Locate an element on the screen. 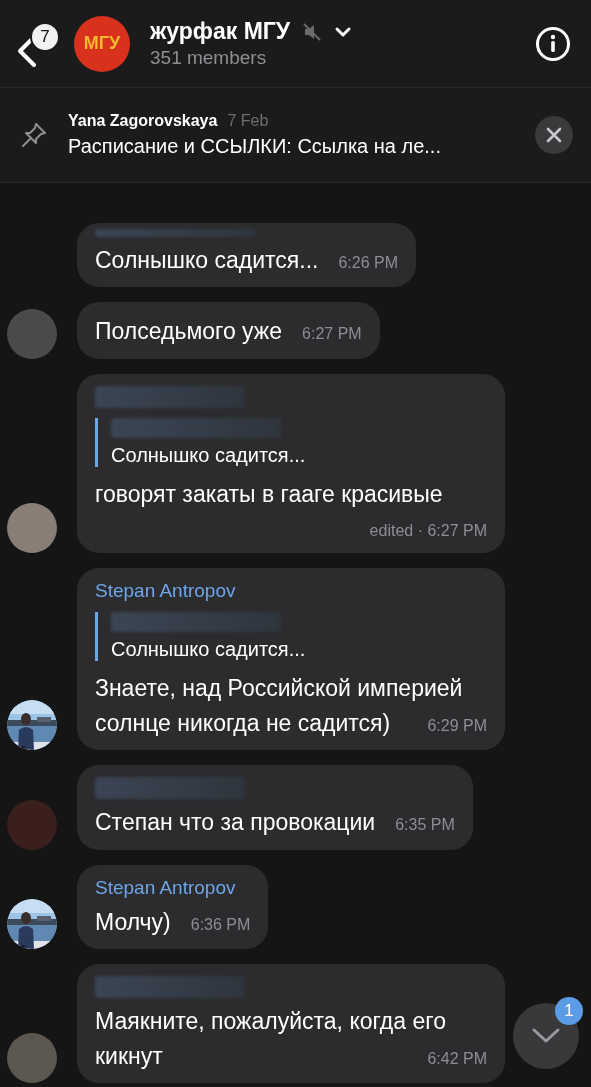 This screenshot has width=591, height=1087. pinned-date: 7 Feb is located at coordinates (248, 121).